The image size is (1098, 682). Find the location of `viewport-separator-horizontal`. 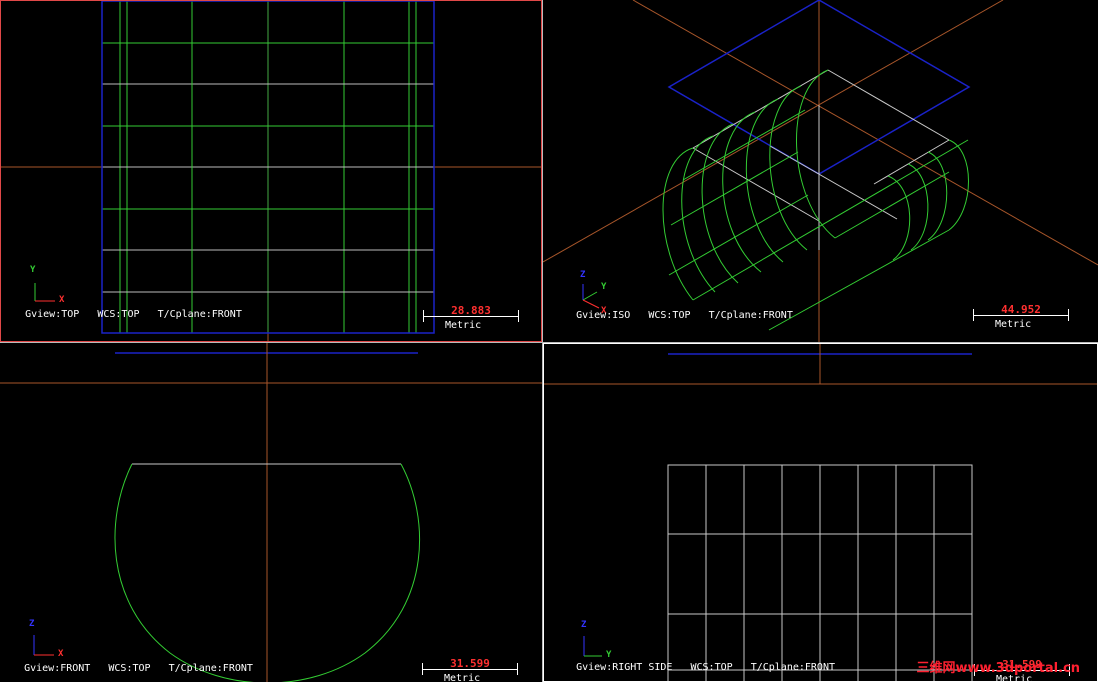

viewport-separator-horizontal is located at coordinates (549, 342).